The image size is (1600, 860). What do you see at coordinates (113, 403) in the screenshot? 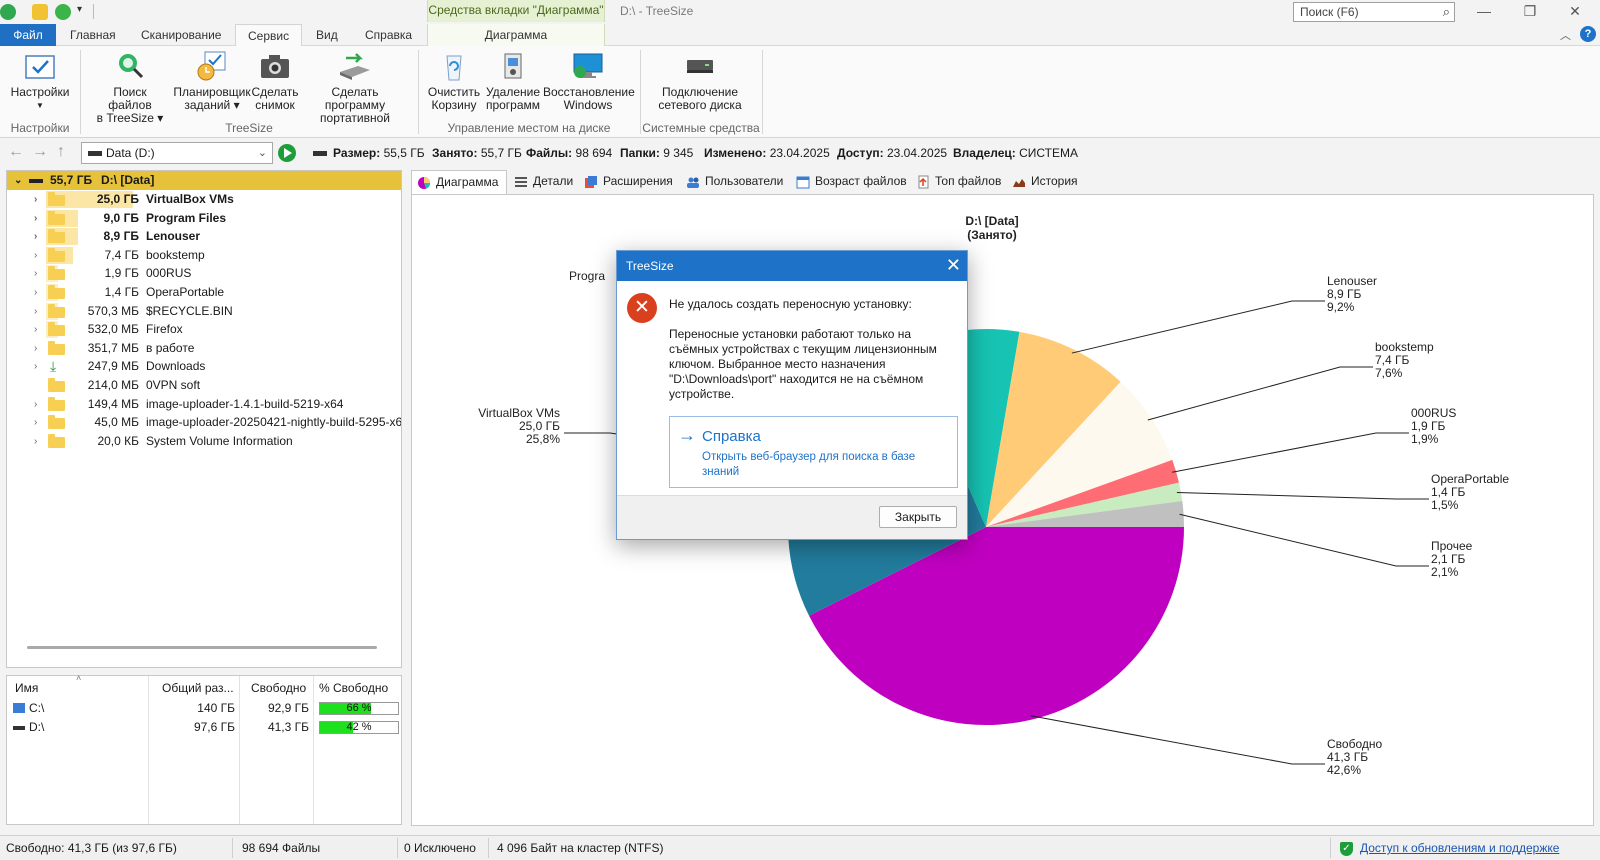
I see `tree-item-size: 149,4 МБ` at bounding box center [113, 403].